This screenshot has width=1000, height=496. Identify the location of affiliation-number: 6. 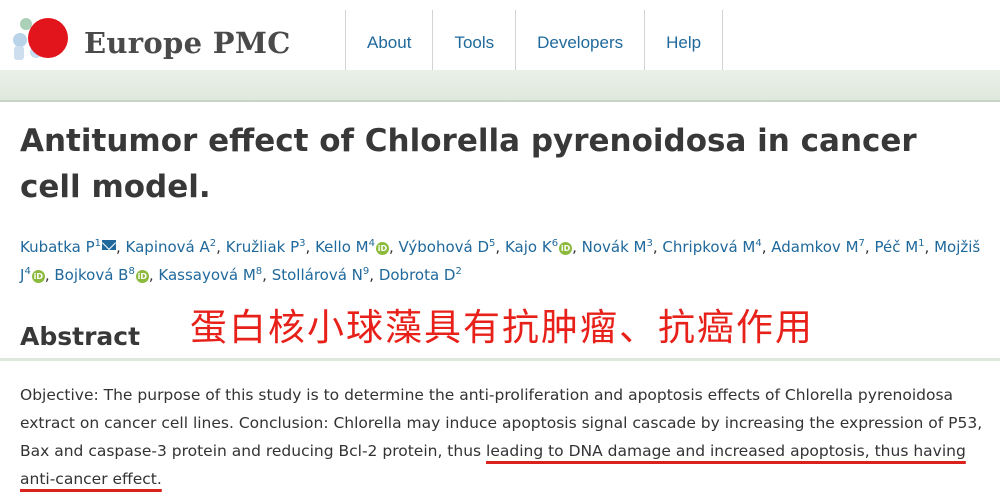
(555, 243).